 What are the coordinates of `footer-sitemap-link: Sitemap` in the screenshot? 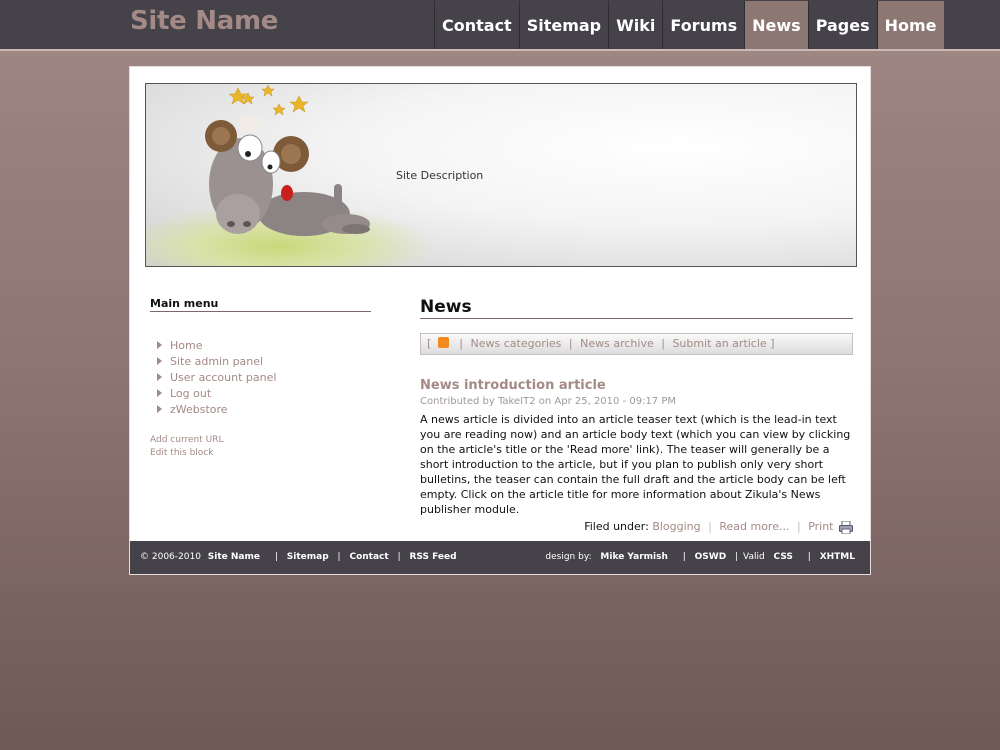 It's located at (308, 557).